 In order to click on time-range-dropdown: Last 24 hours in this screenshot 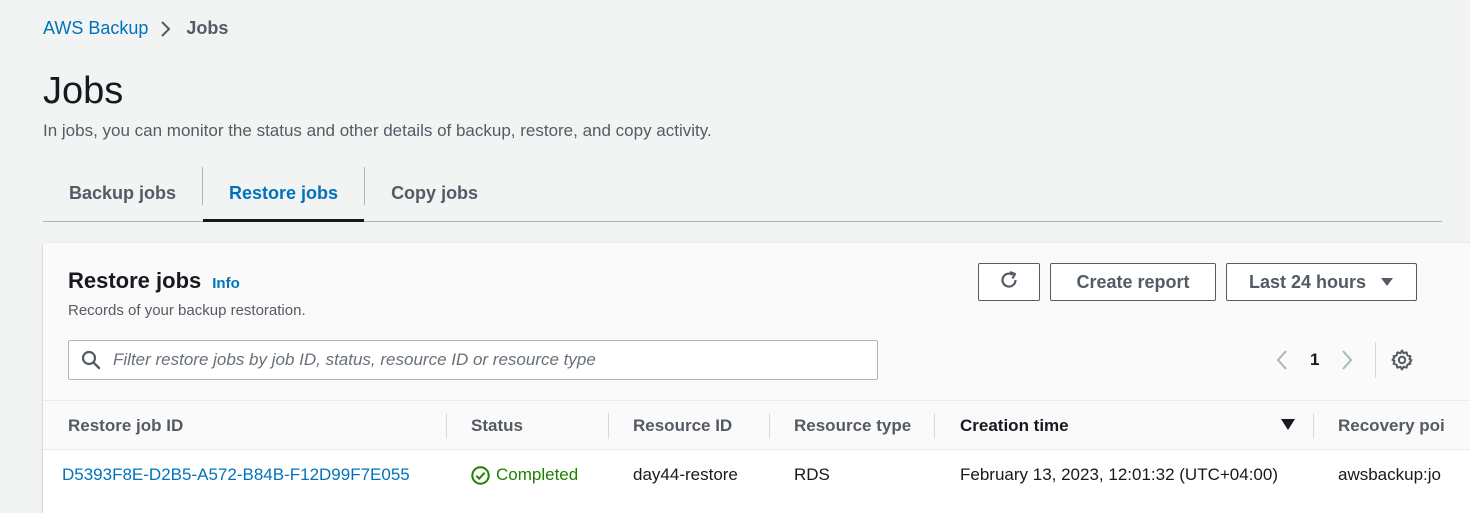, I will do `click(1321, 282)`.